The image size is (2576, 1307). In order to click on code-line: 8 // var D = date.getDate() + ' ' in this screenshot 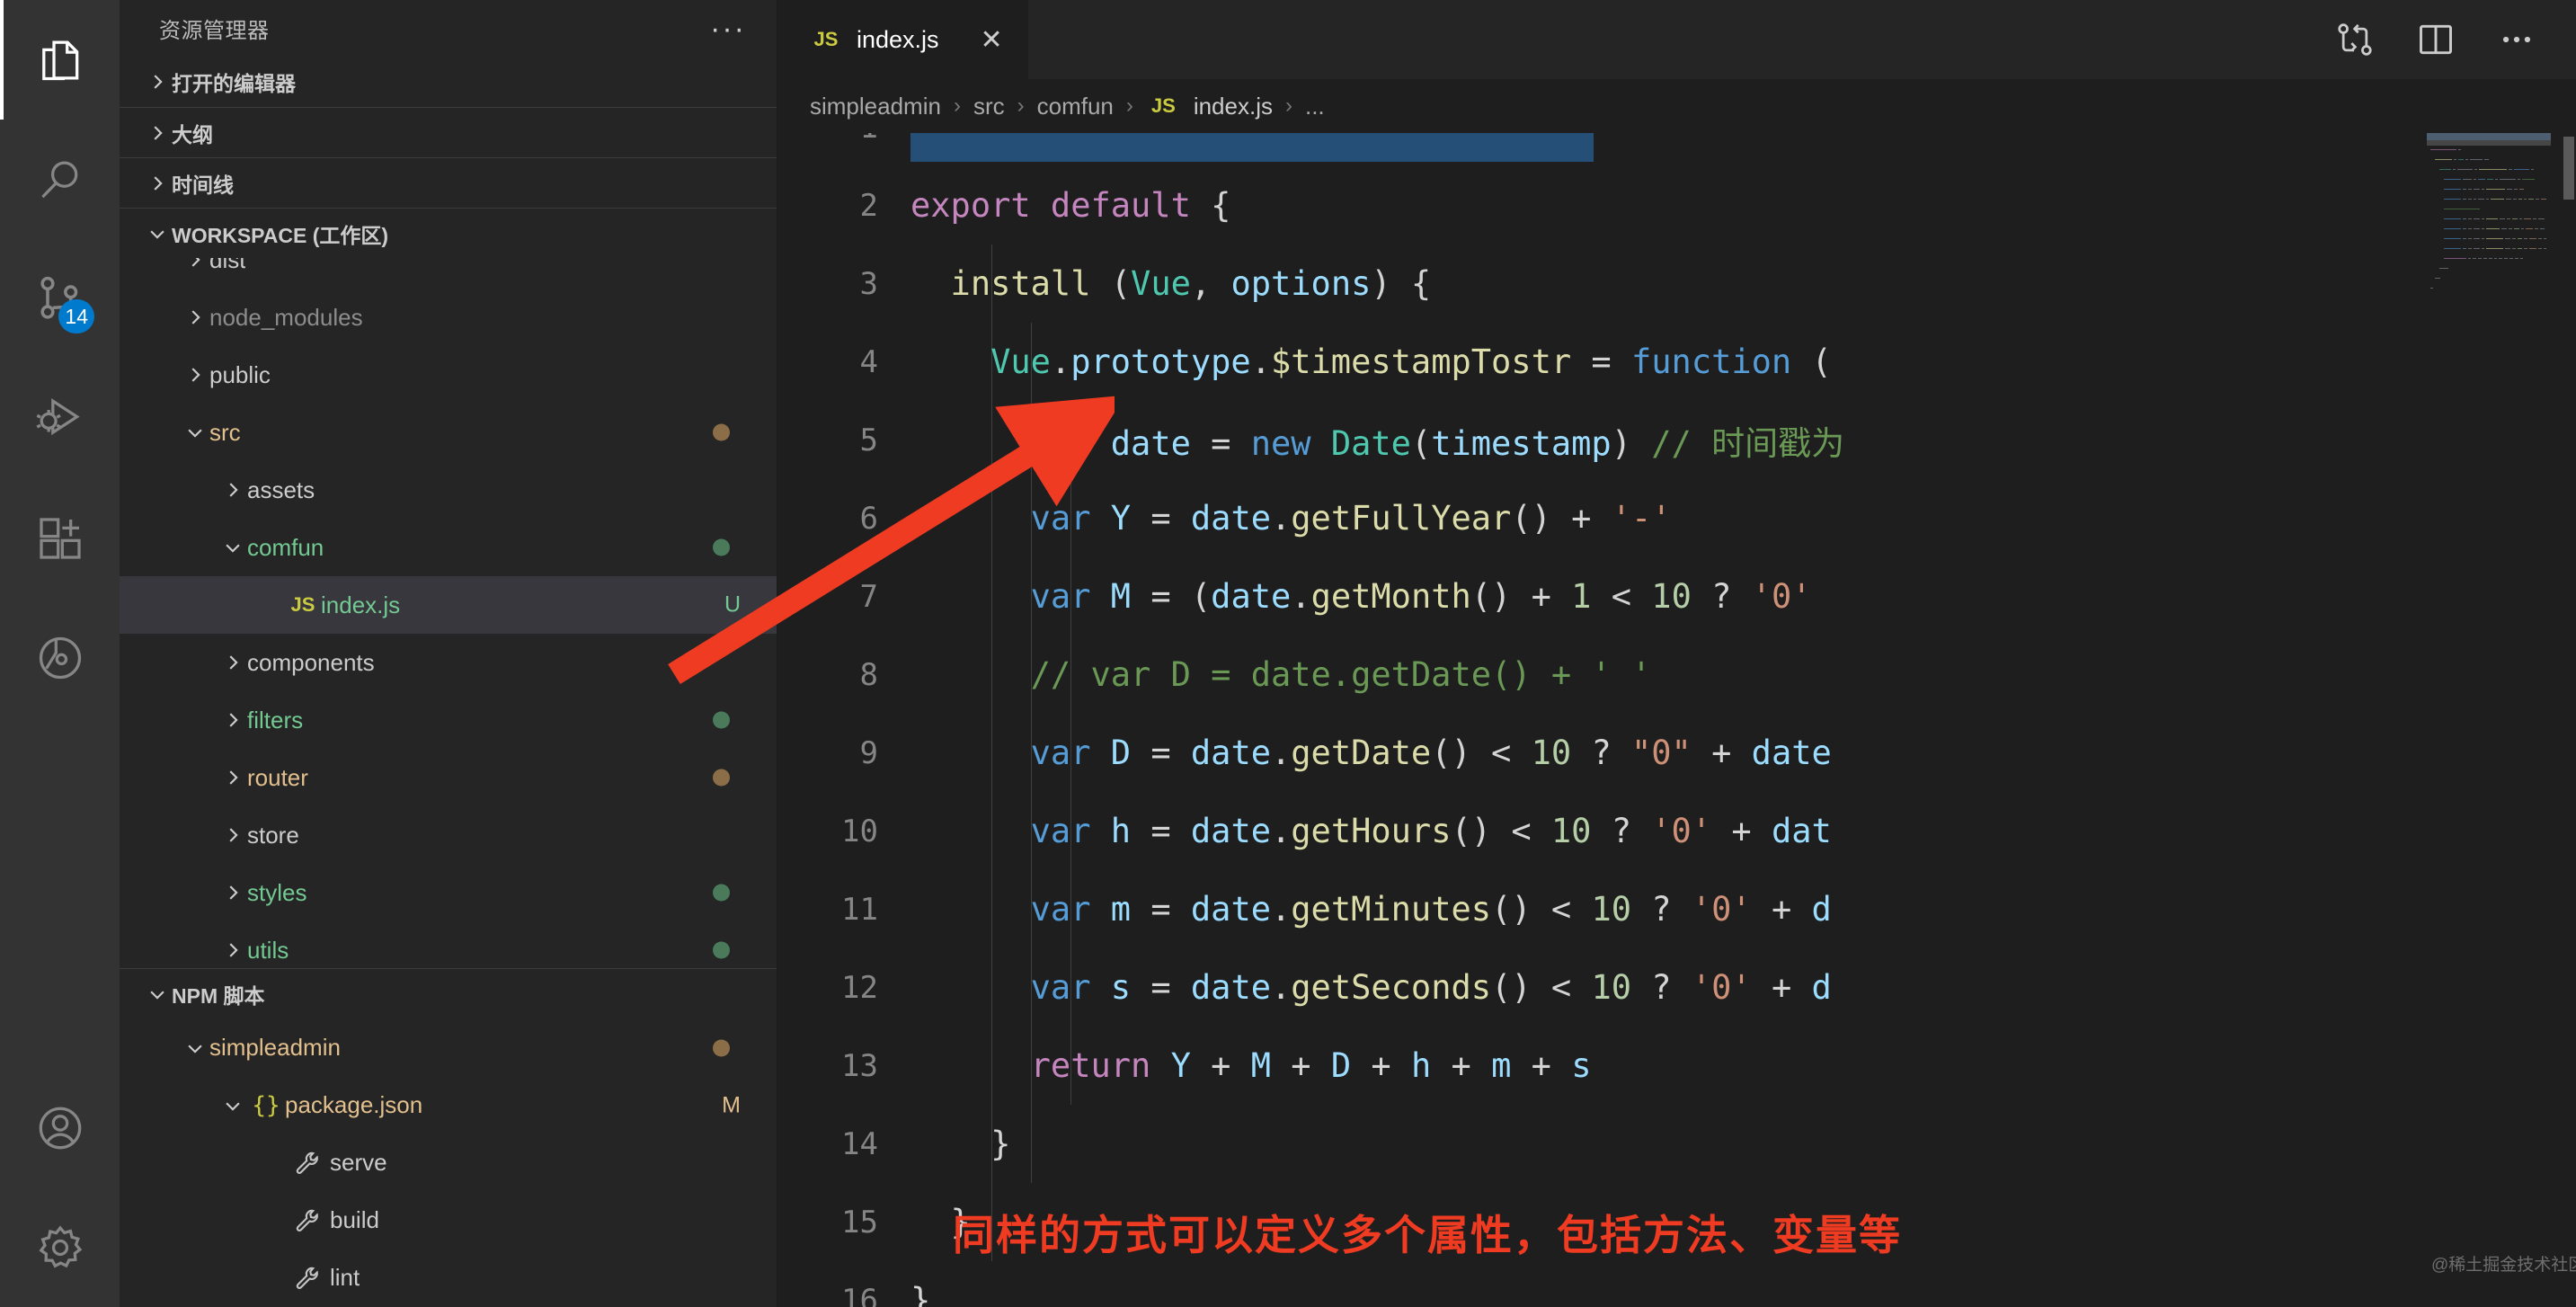, I will do `click(1676, 675)`.